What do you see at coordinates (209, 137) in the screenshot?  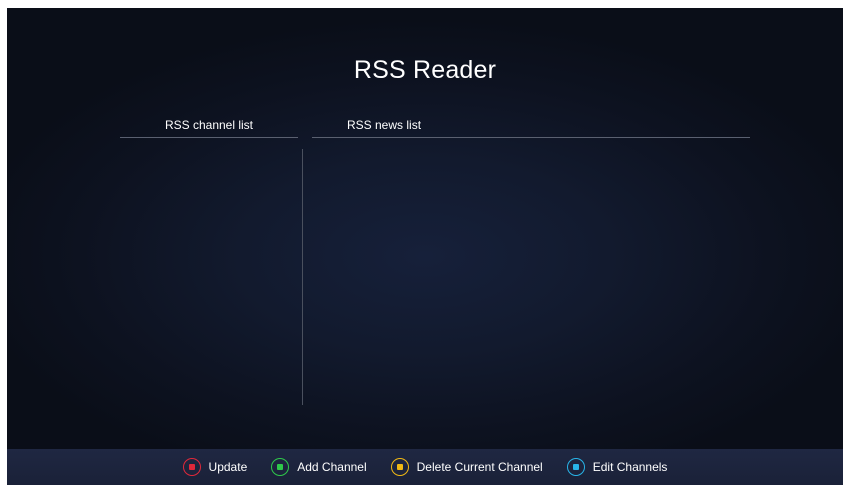 I see `channel-header-divider` at bounding box center [209, 137].